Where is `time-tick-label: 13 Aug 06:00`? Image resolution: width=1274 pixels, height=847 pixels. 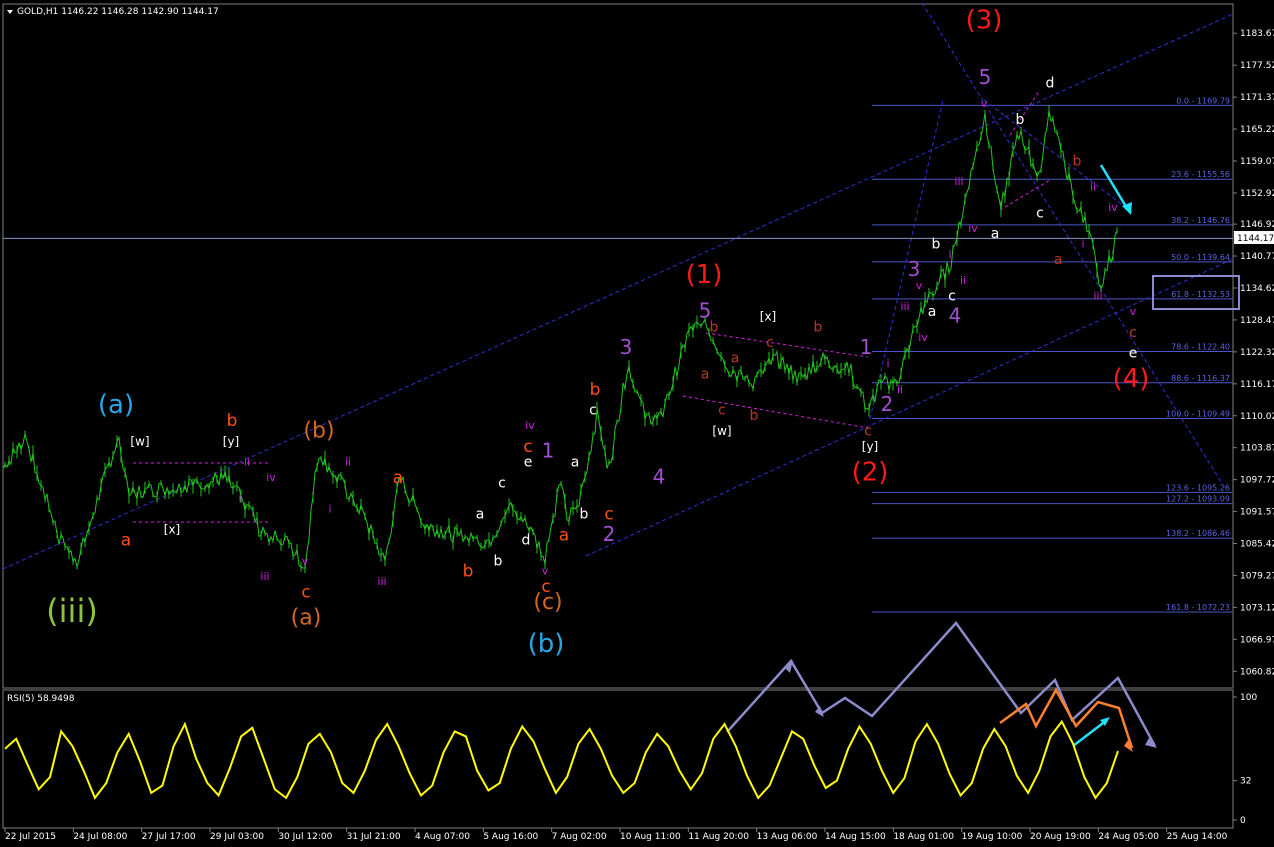
time-tick-label: 13 Aug 06:00 is located at coordinates (787, 837).